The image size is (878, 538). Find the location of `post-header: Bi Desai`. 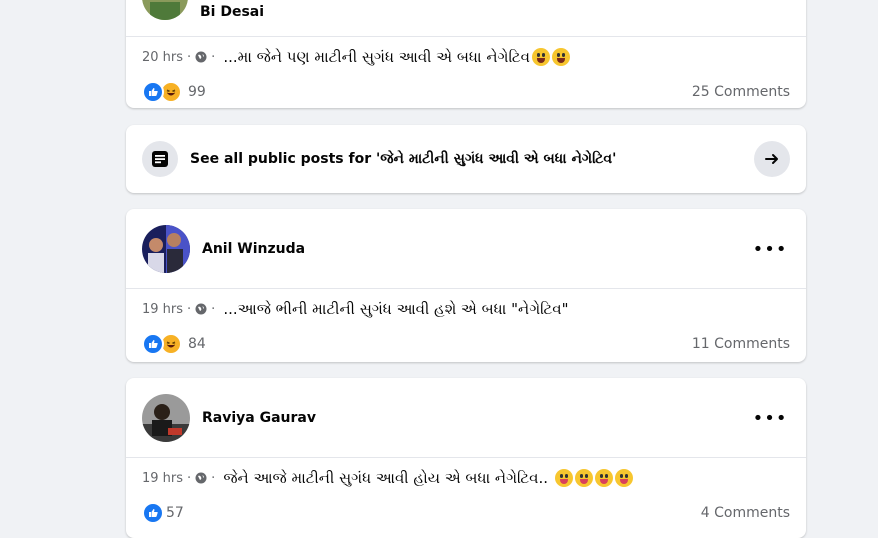

post-header: Bi Desai is located at coordinates (466, 18).